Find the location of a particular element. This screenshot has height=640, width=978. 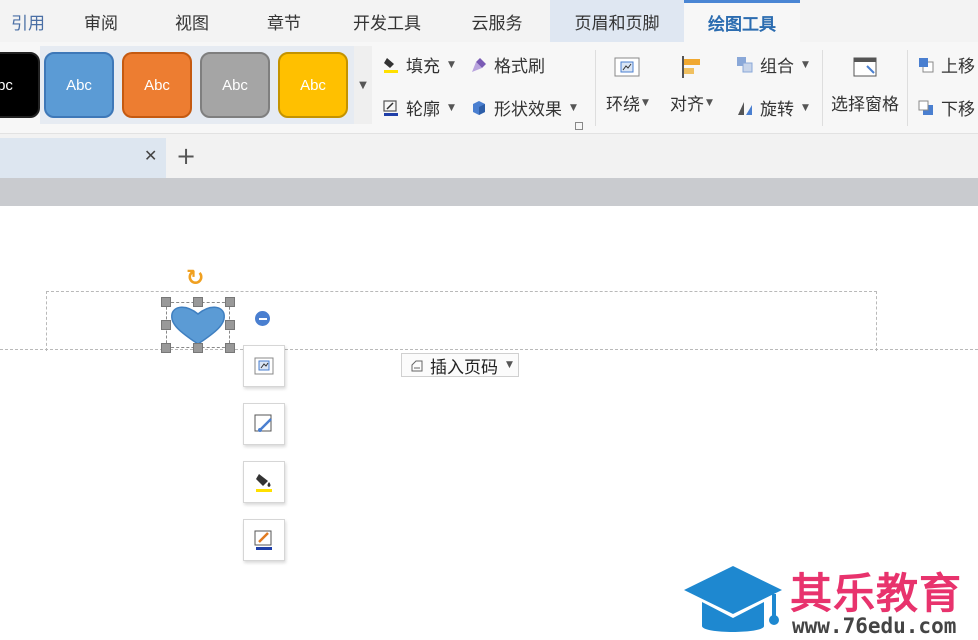

ribbon-tab-bar: 引用 审阅 视图 章节 开发工具 云服务 页眉和页脚 绘图工具 is located at coordinates (489, 21).